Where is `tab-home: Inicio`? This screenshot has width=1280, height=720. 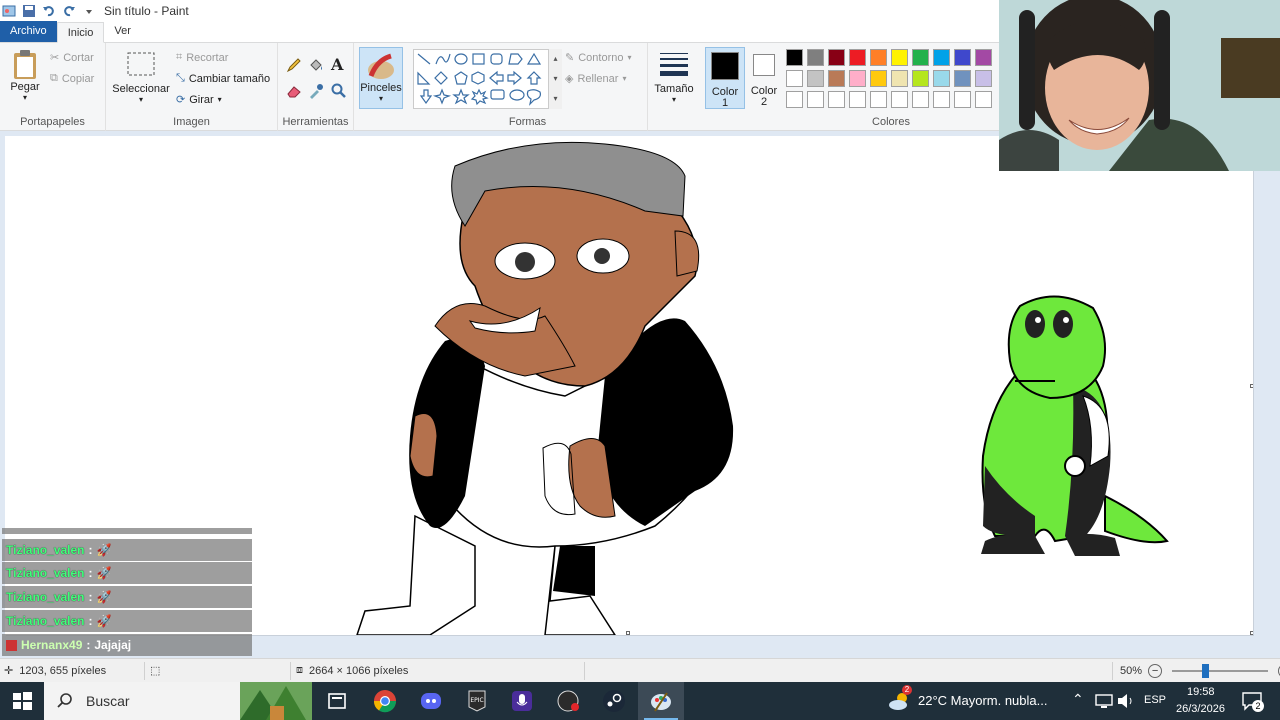
tab-home: Inicio is located at coordinates (80, 32).